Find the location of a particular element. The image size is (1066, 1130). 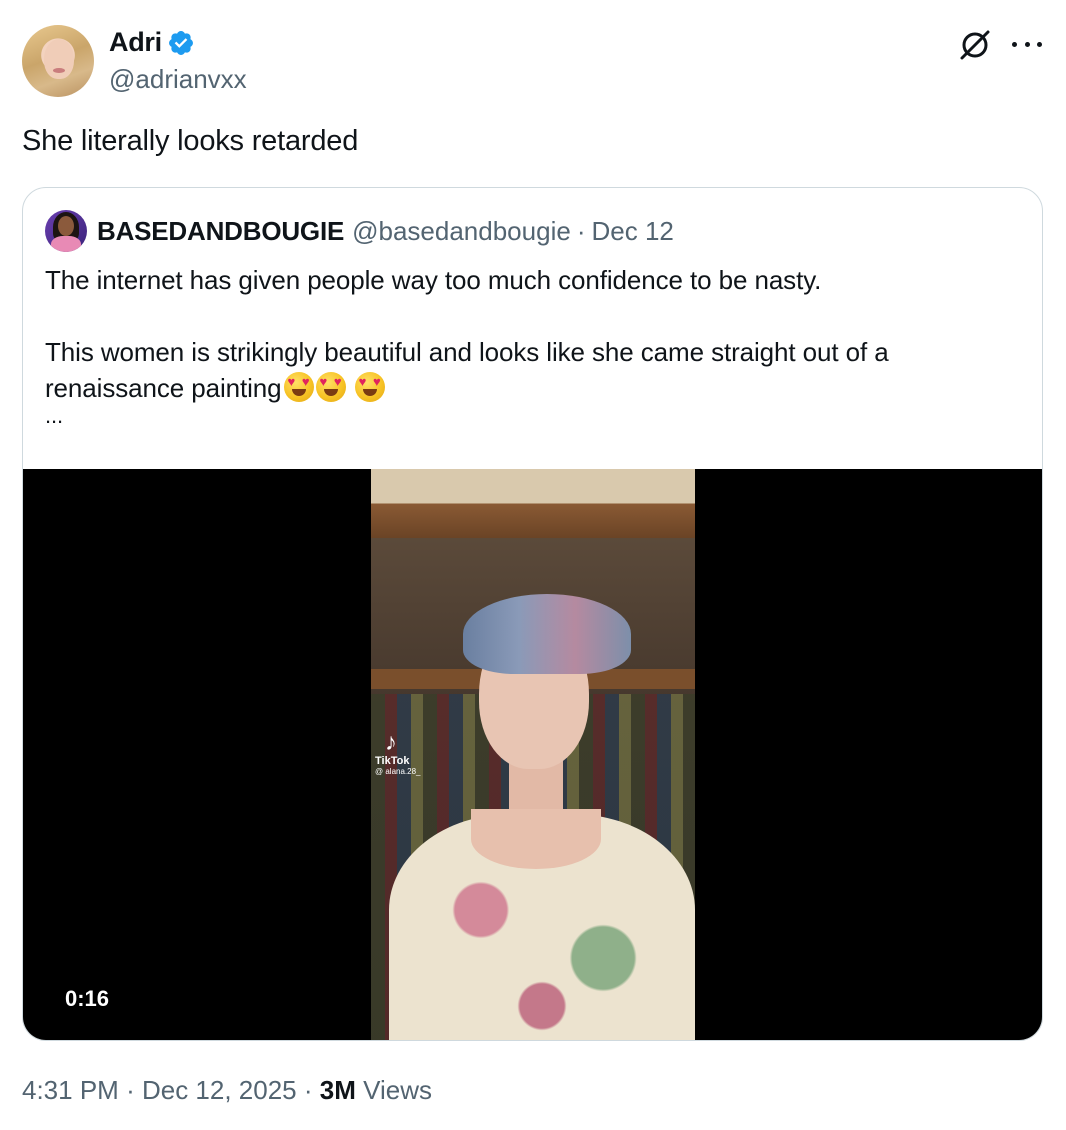

quoted-author-avatar is located at coordinates (66, 231).